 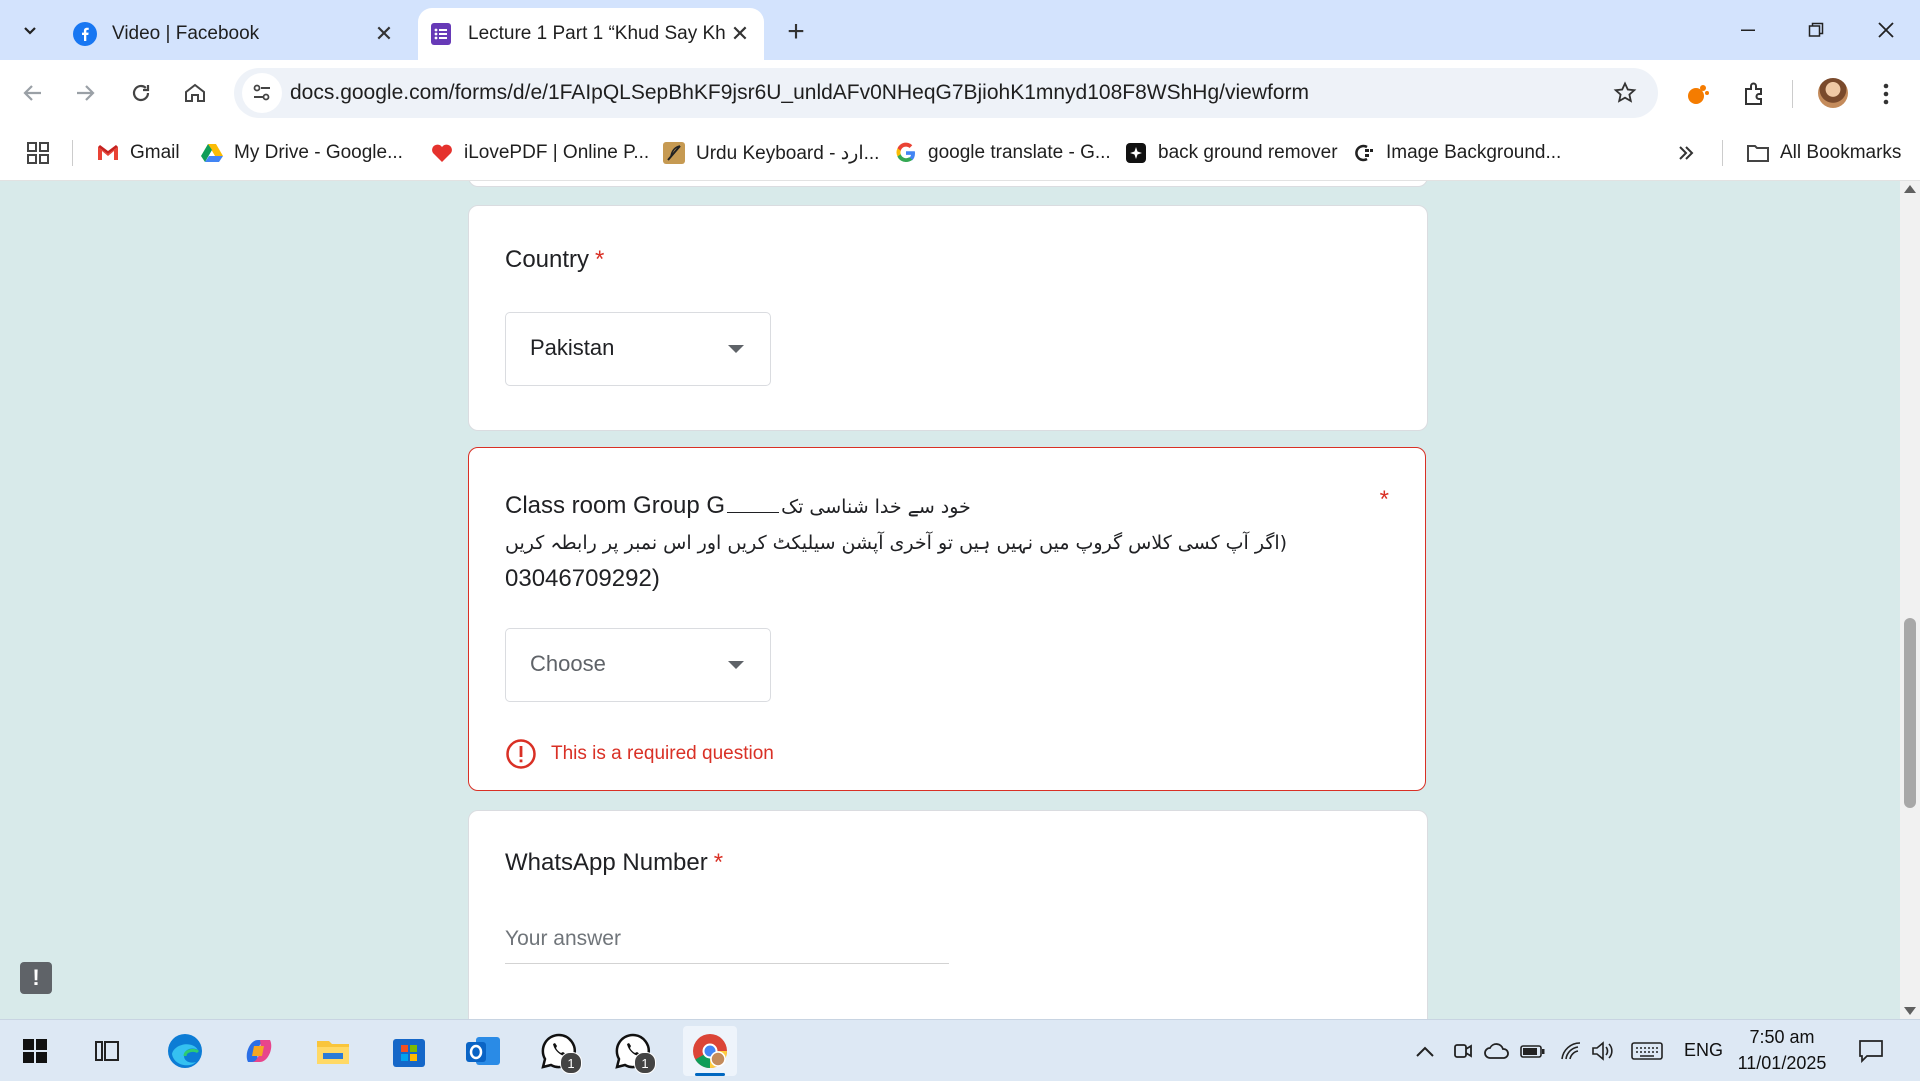 I want to click on all-bookmarks-button: All Bookmarks, so click(x=1823, y=153).